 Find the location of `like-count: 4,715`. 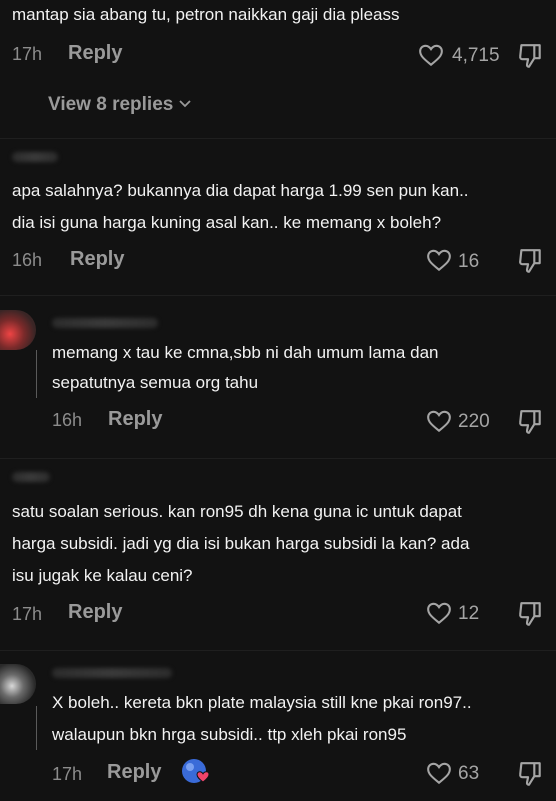

like-count: 4,715 is located at coordinates (476, 55).